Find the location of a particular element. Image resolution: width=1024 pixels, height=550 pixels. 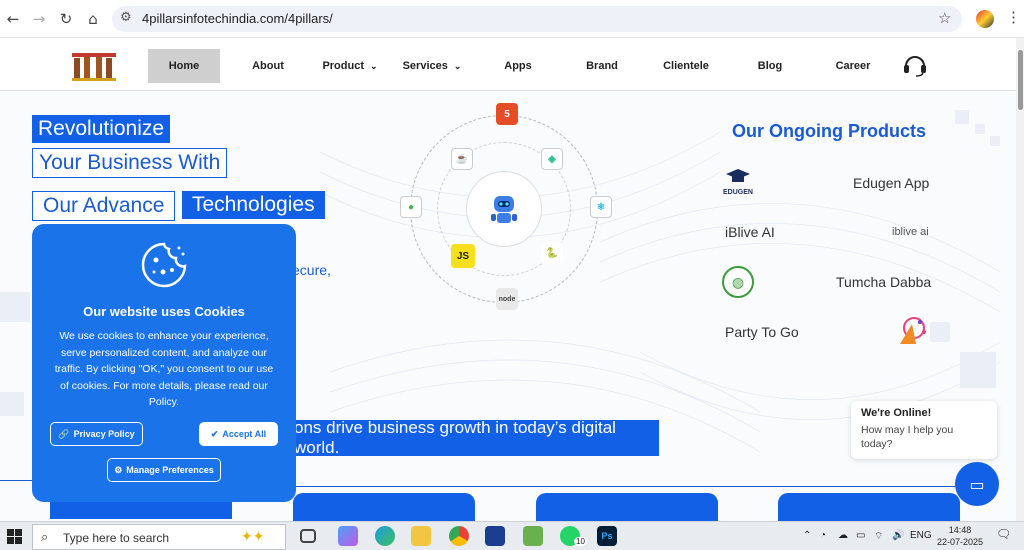

wifi-icon: ⌔ is located at coordinates (878, 536).